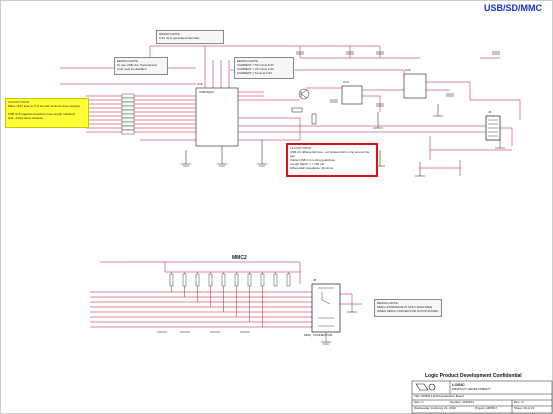 This screenshot has width=553, height=414. Describe the element at coordinates (493, 128) in the screenshot. I see `usb-connector-pins` at that location.